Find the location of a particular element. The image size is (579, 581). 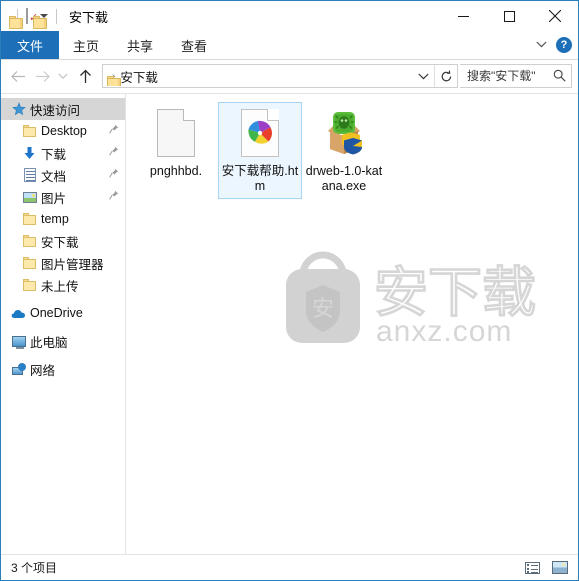

svg-text: 安下载 is located at coordinates (455, 292).